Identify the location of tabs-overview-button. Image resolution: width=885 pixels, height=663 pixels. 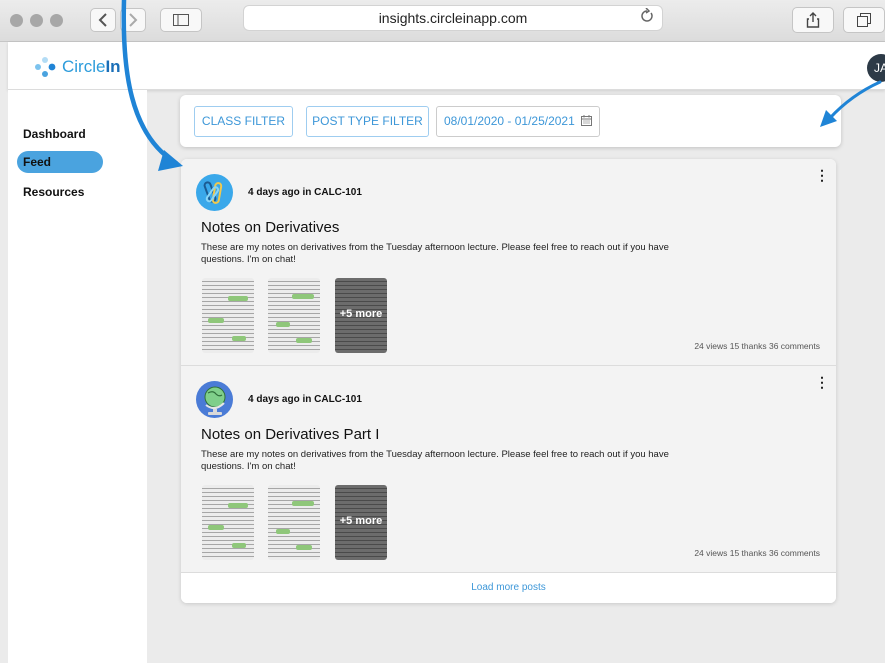
(864, 20).